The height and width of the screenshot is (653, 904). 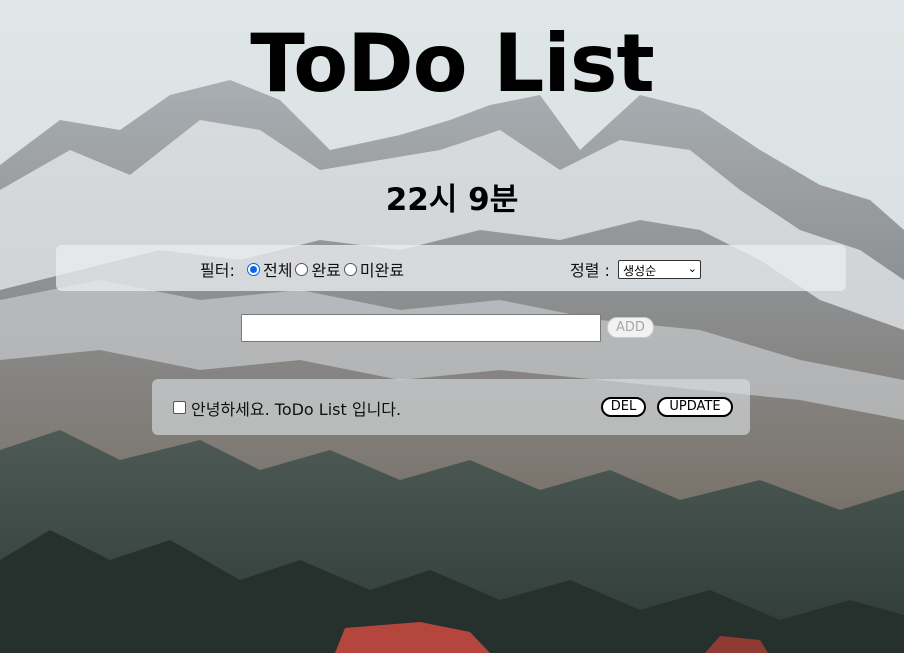 What do you see at coordinates (451, 407) in the screenshot?
I see `todo-item: 안녕하세요. ToDo List 입니다. DEL UPDATE` at bounding box center [451, 407].